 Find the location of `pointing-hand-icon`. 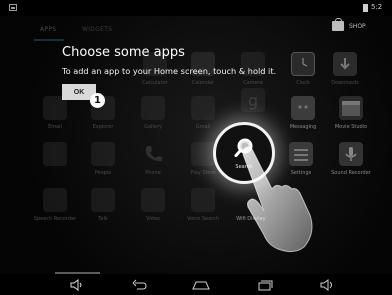

pointing-hand-icon is located at coordinates (277, 199).